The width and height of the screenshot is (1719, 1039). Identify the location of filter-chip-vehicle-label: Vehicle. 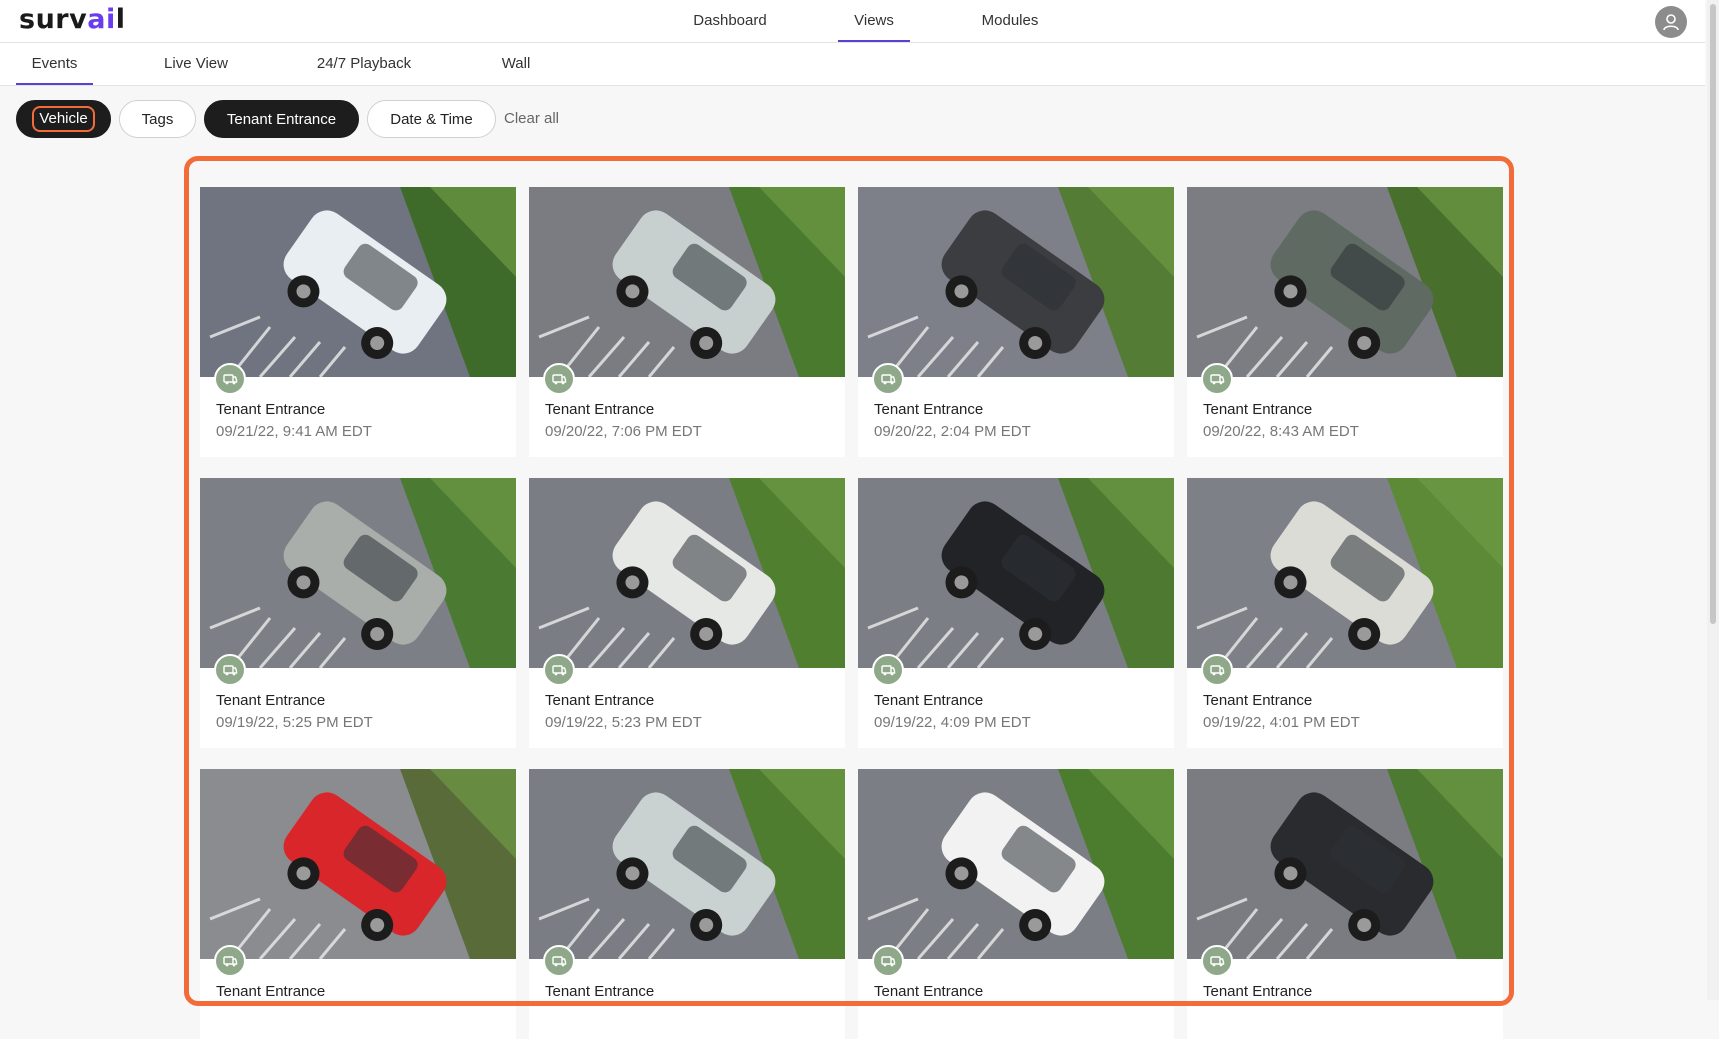
(63, 119).